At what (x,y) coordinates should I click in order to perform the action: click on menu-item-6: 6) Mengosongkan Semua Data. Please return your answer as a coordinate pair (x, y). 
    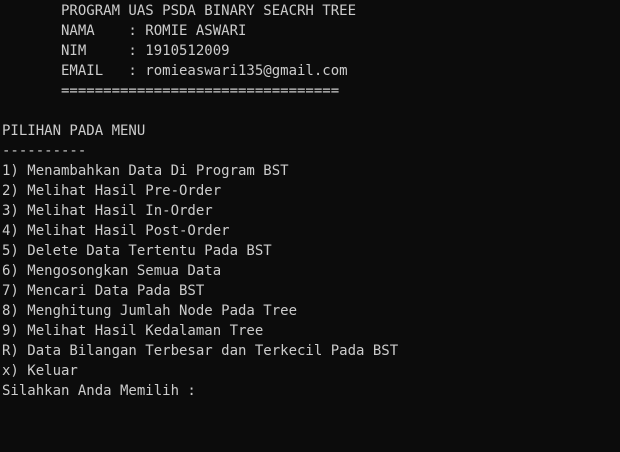
    Looking at the image, I should click on (112, 271).